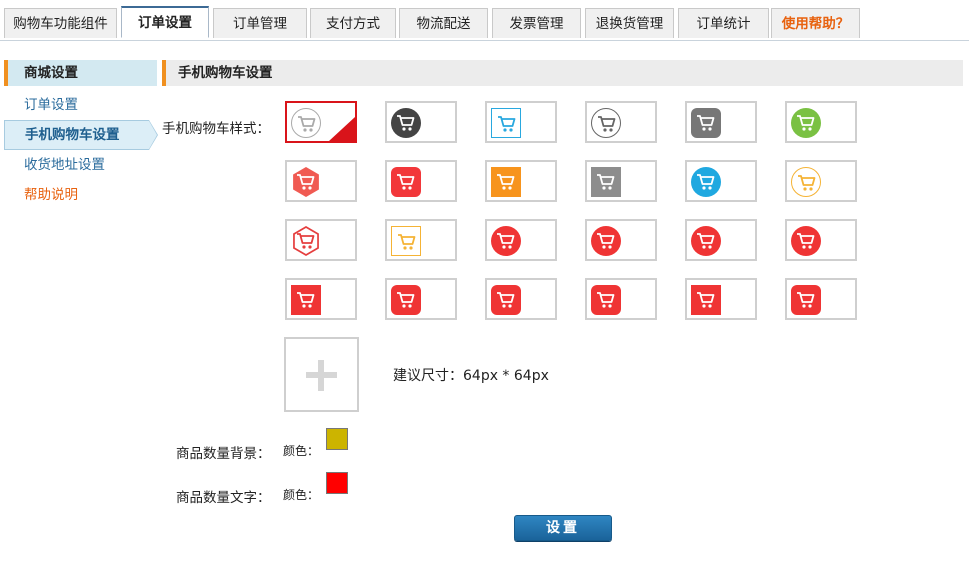 Image resolution: width=969 pixels, height=583 pixels. What do you see at coordinates (562, 73) in the screenshot?
I see `section-title: 手机购物车设置` at bounding box center [562, 73].